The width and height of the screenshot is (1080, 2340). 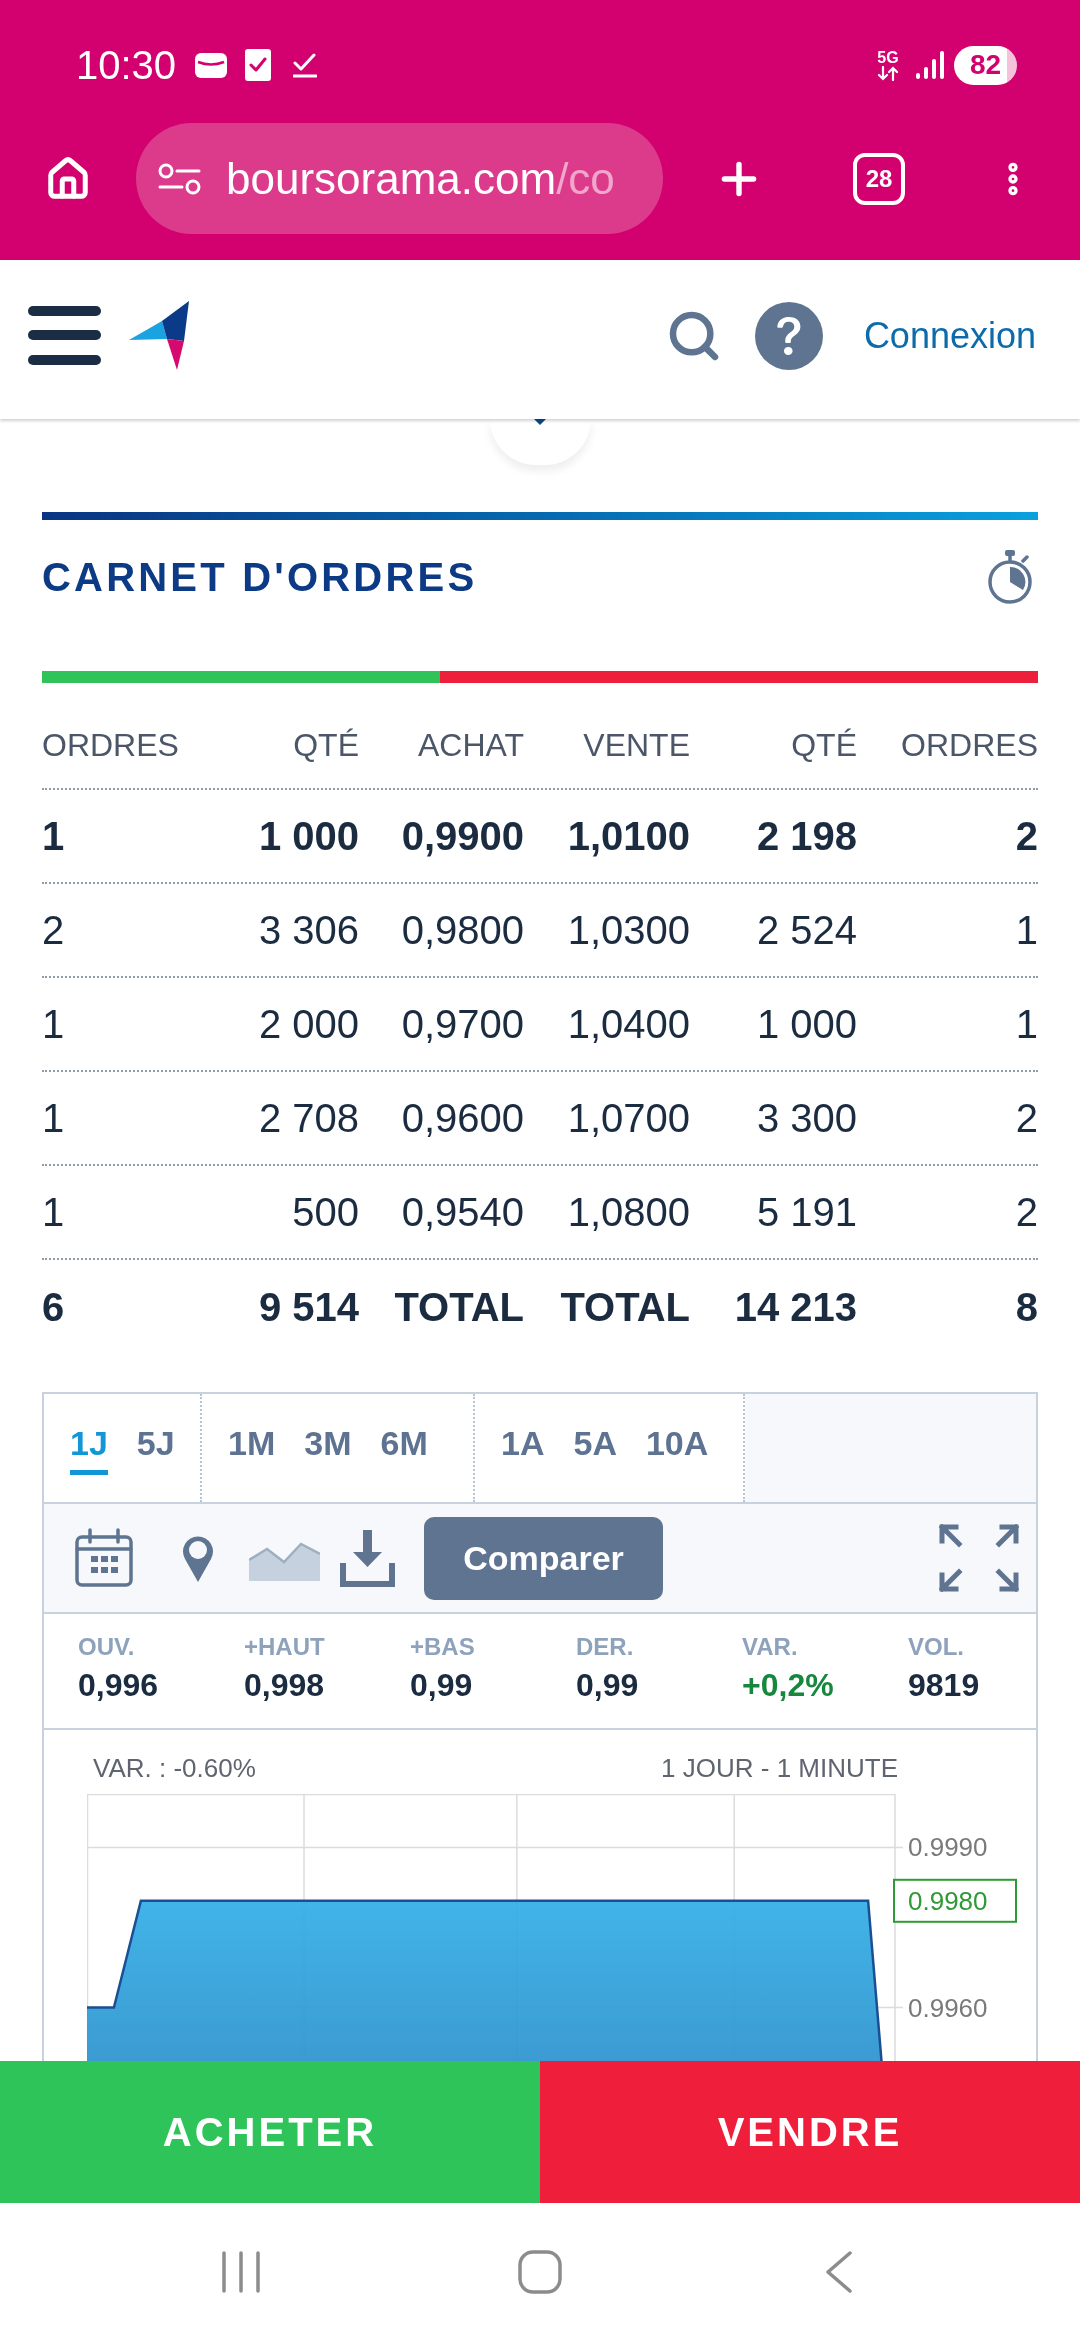 I want to click on table-cell-text: 1,0700, so click(x=628, y=1118).